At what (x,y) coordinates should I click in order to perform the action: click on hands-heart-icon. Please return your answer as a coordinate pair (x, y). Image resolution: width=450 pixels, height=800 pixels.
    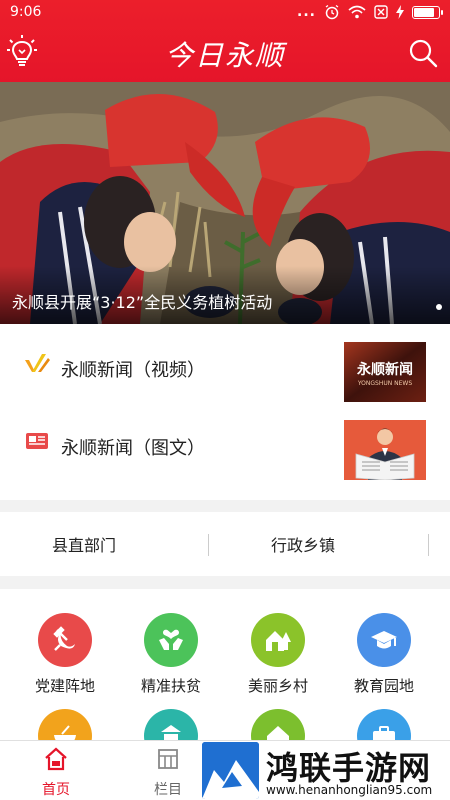
    Looking at the image, I should click on (171, 640).